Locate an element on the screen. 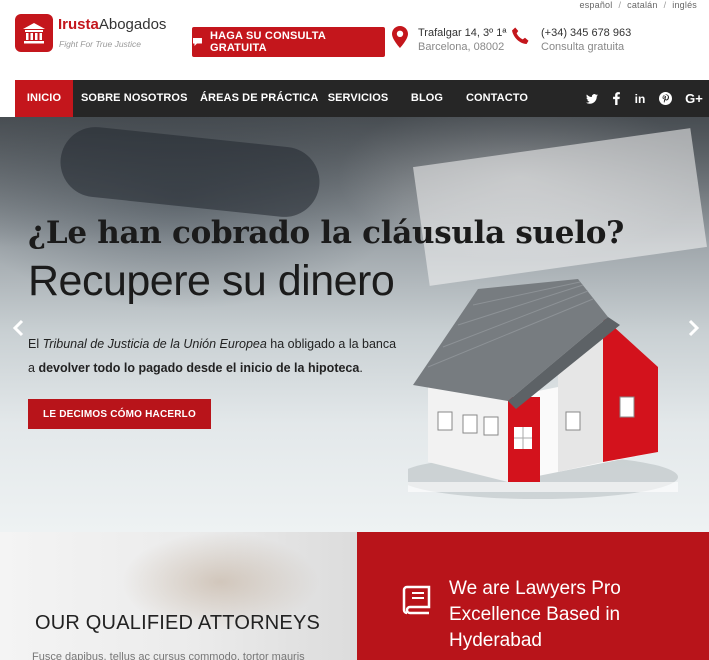 The image size is (709, 660). learn-how-button: LE DECIMOS CÓMO HACERLO is located at coordinates (119, 414).